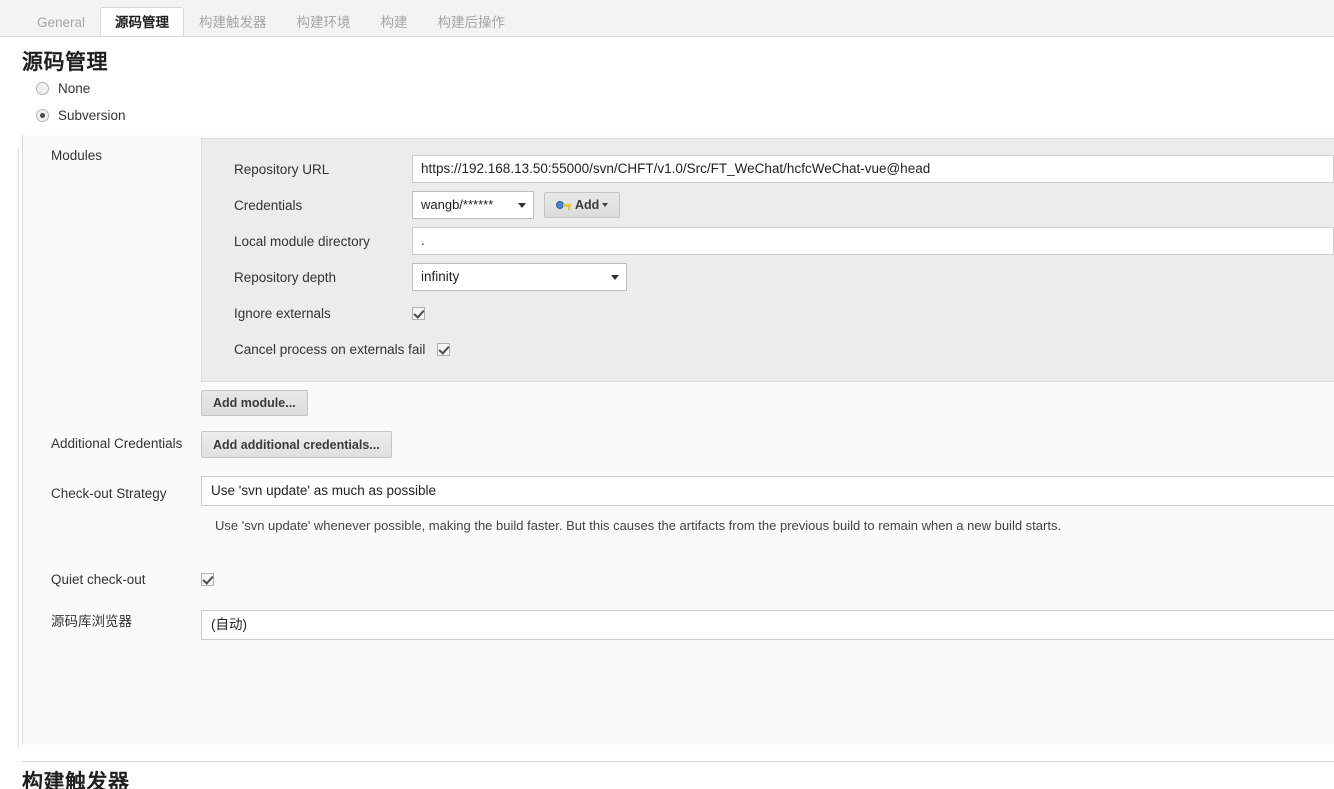 This screenshot has height=789, width=1334. Describe the element at coordinates (678, 761) in the screenshot. I see `section-divider` at that location.